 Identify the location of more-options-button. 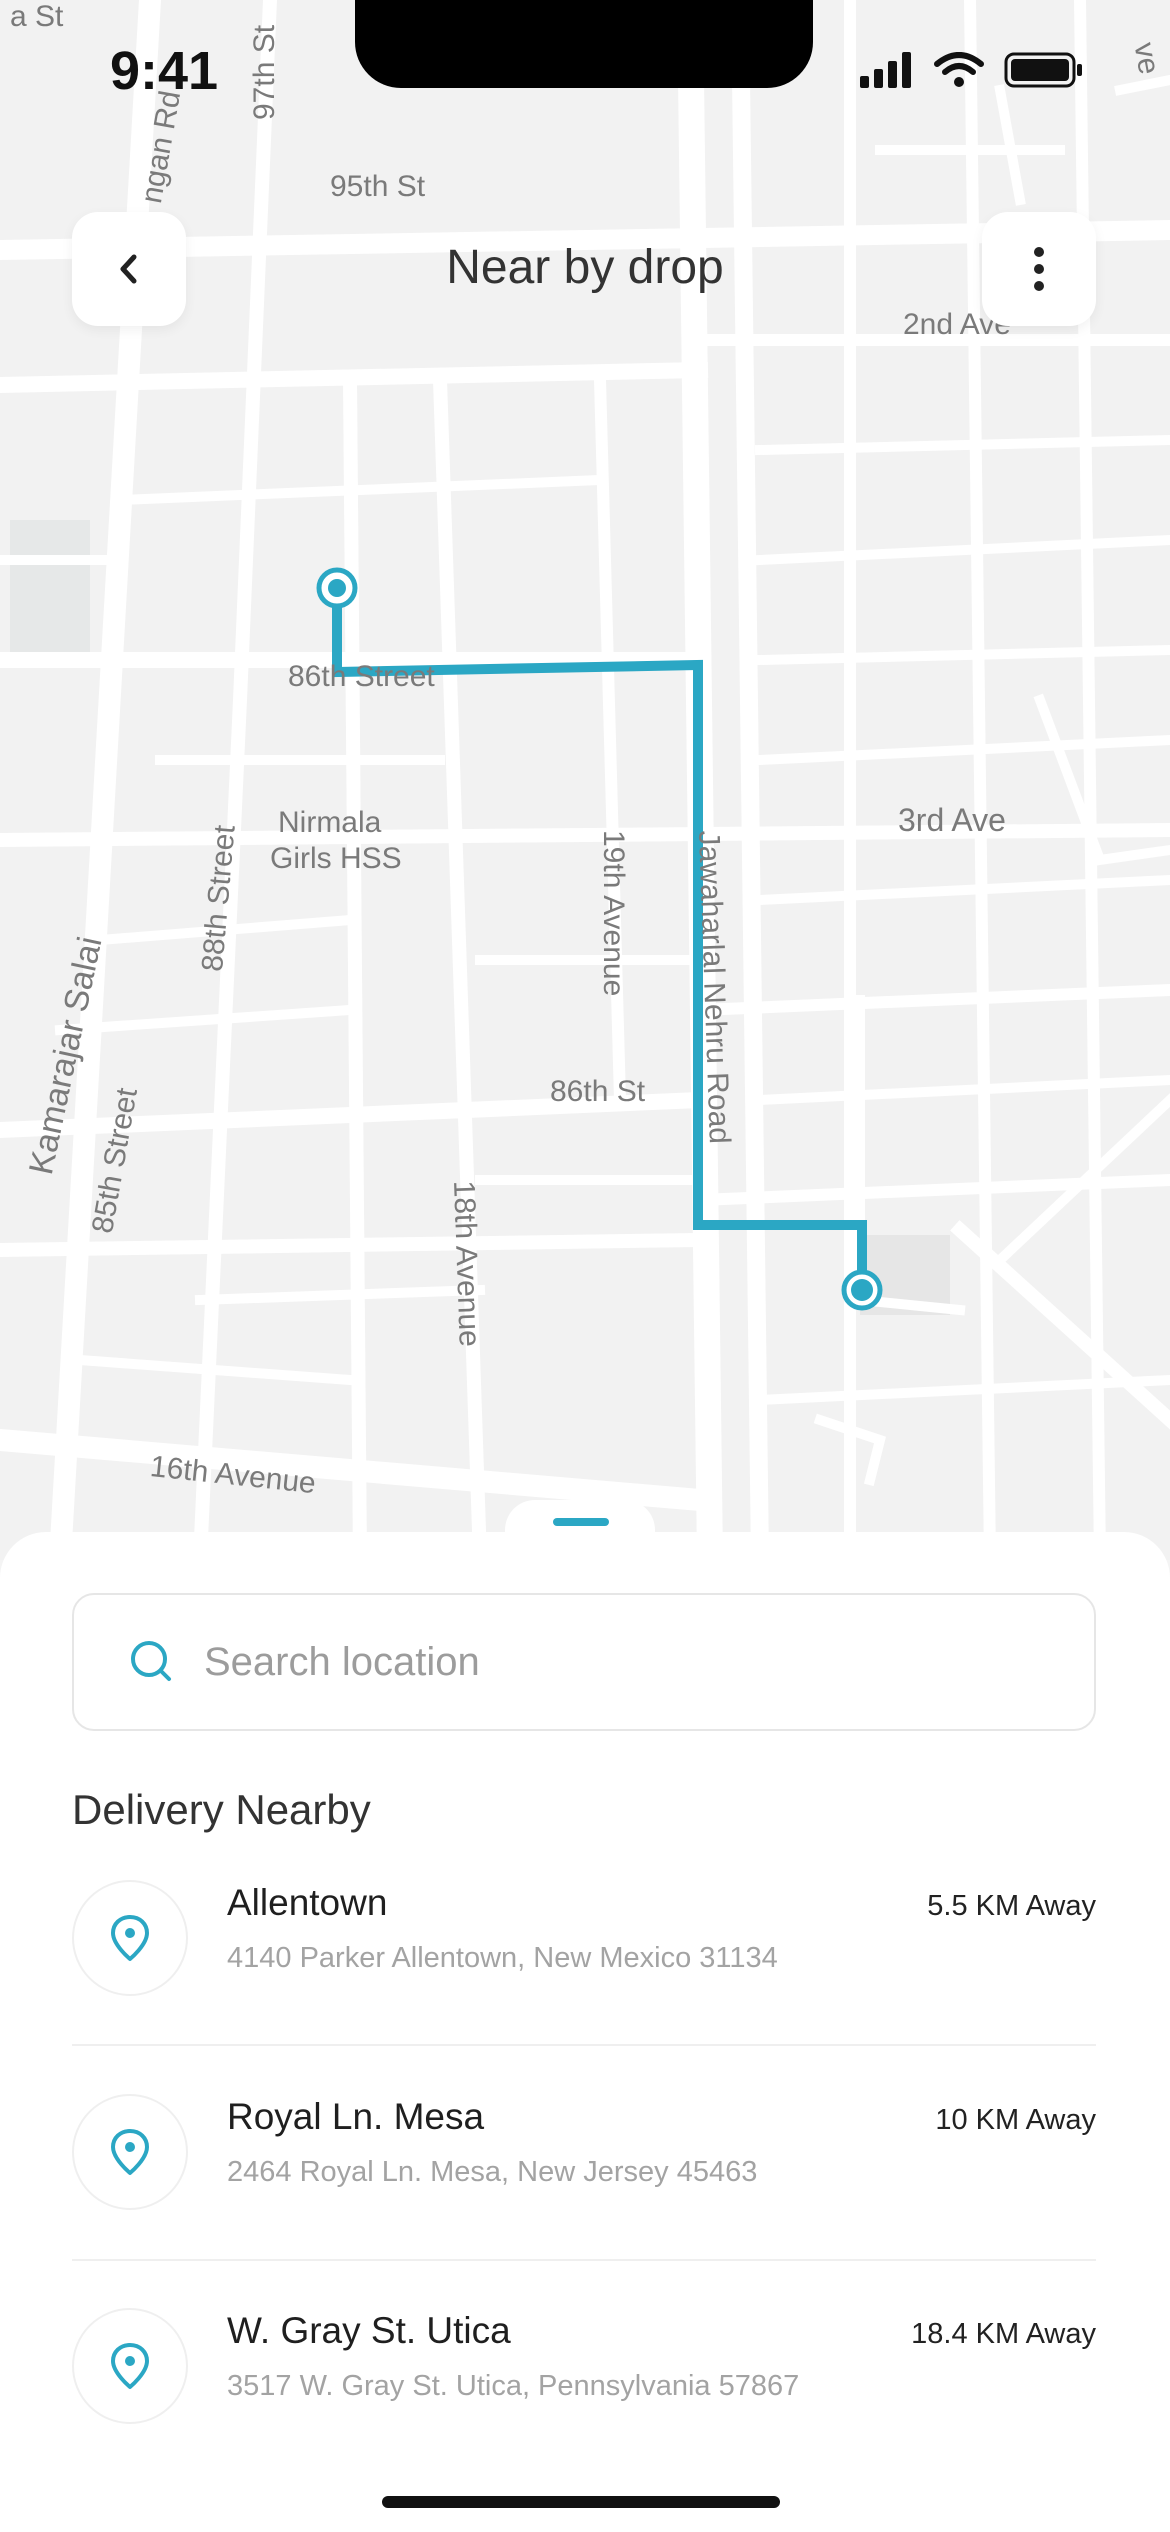
(1039, 269).